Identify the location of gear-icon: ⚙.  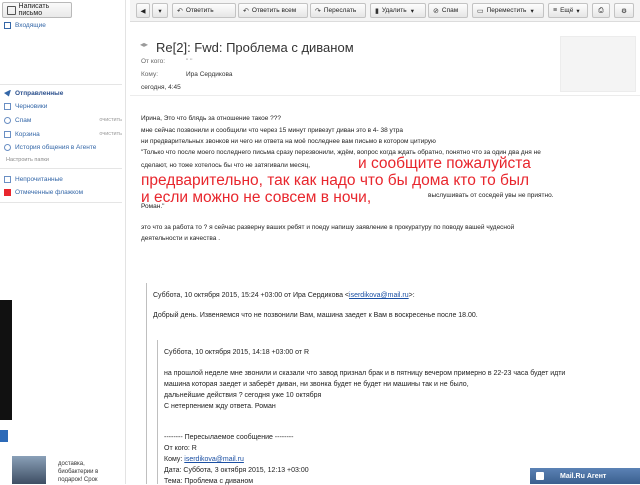
(624, 11).